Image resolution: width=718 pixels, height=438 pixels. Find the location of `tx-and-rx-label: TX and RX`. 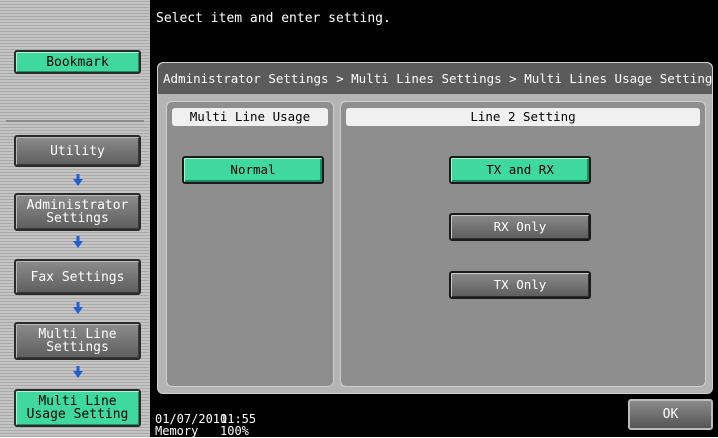

tx-and-rx-label: TX and RX is located at coordinates (520, 169).